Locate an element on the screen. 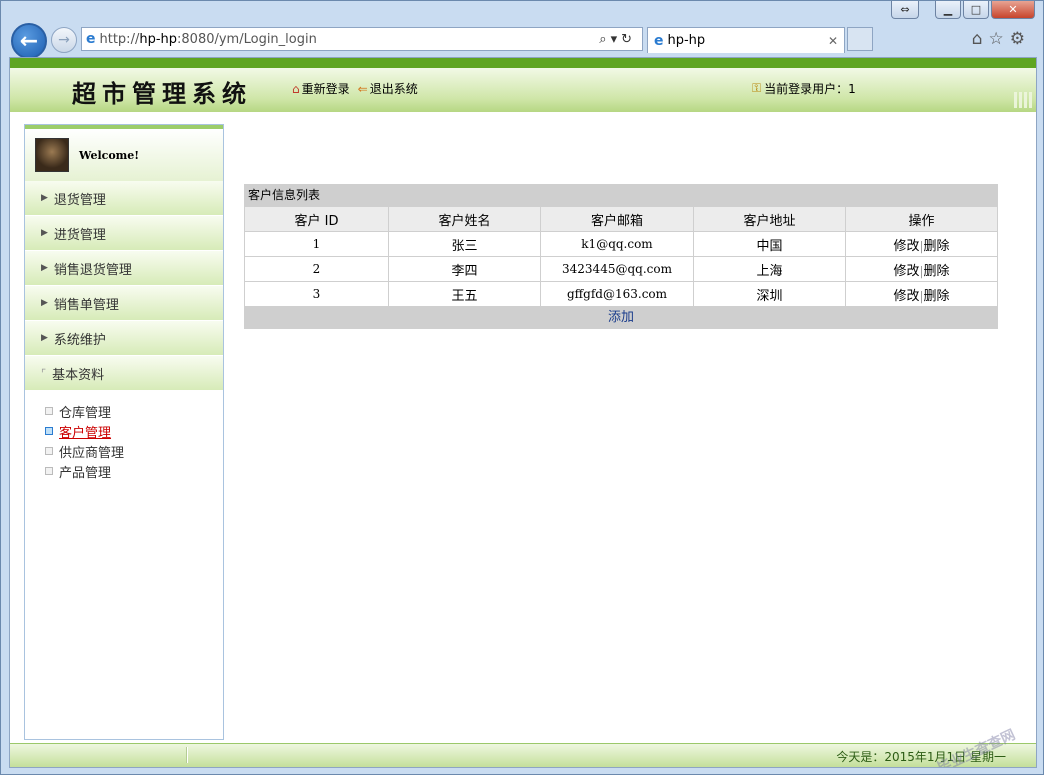 The height and width of the screenshot is (775, 1044). ie-icon: e is located at coordinates (91, 39).